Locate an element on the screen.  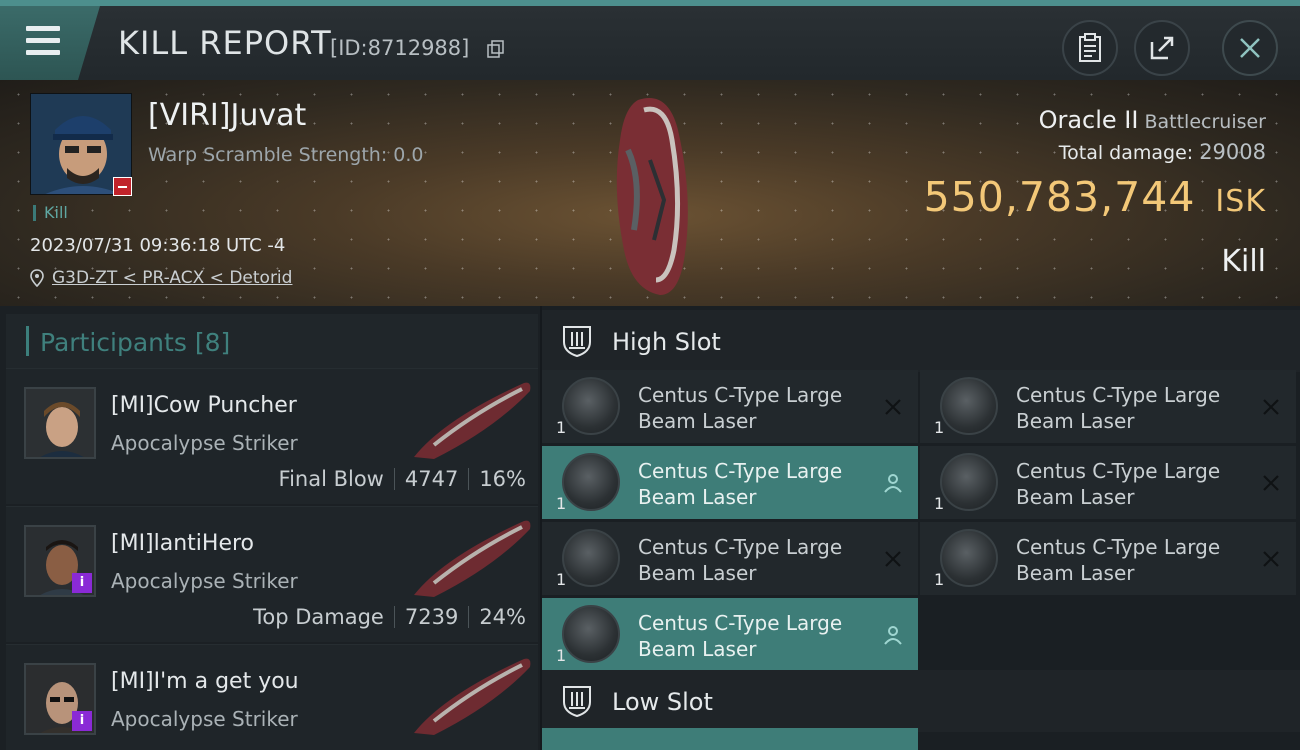
copy-icon is located at coordinates (496, 49).